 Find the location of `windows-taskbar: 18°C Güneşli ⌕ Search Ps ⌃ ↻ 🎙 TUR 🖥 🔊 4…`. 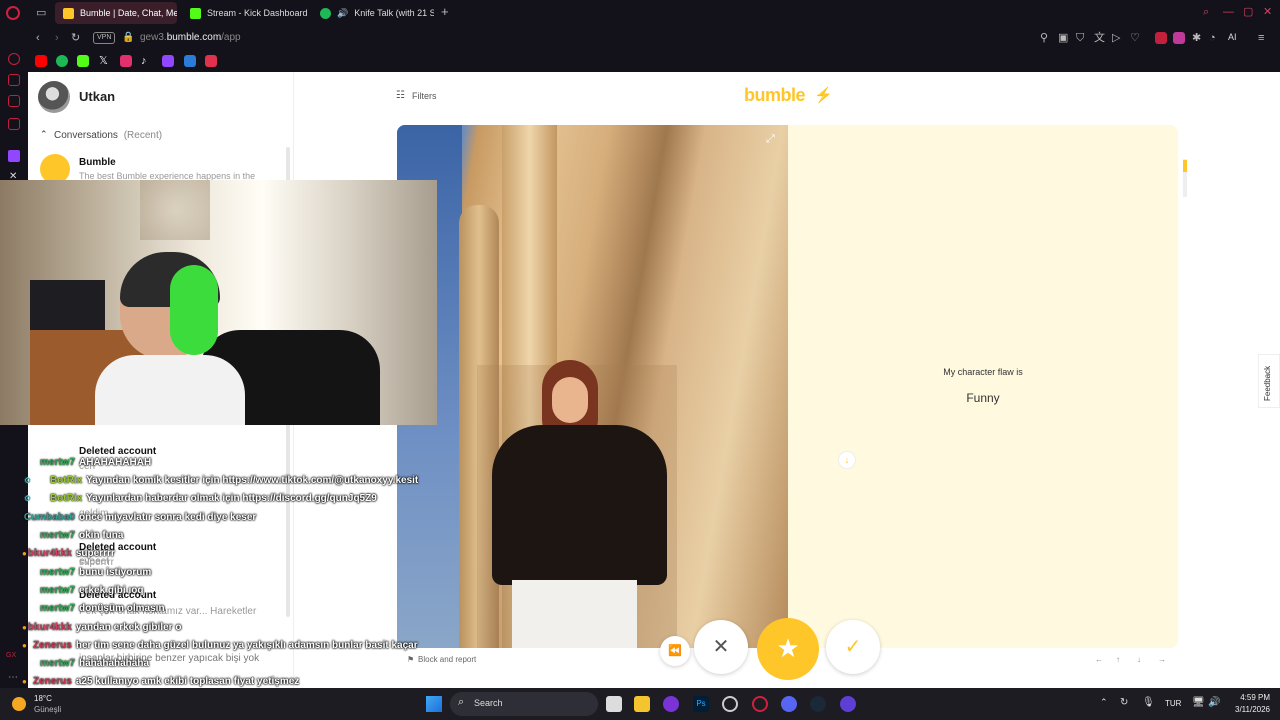

windows-taskbar: 18°C Güneşli ⌕ Search Ps ⌃ ↻ 🎙 TUR 🖥 🔊 4… is located at coordinates (640, 704).